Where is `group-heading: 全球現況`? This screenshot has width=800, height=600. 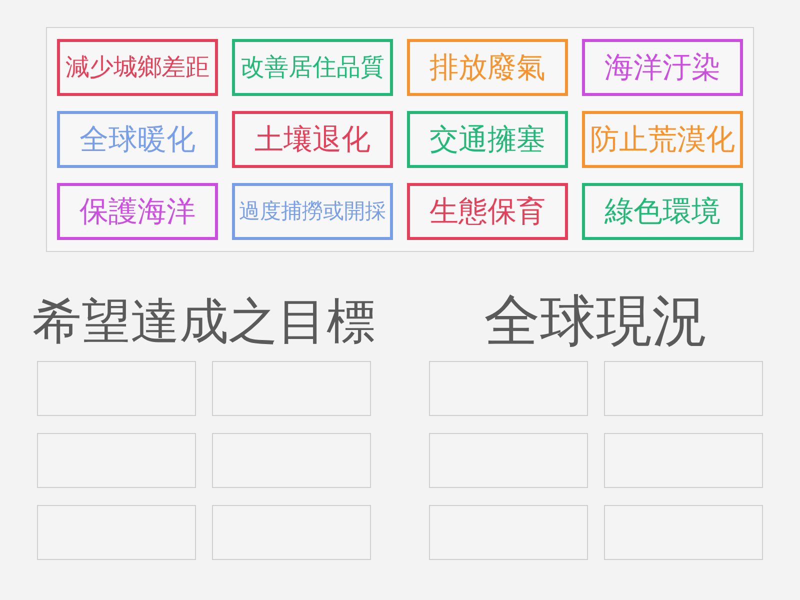 group-heading: 全球現況 is located at coordinates (596, 322).